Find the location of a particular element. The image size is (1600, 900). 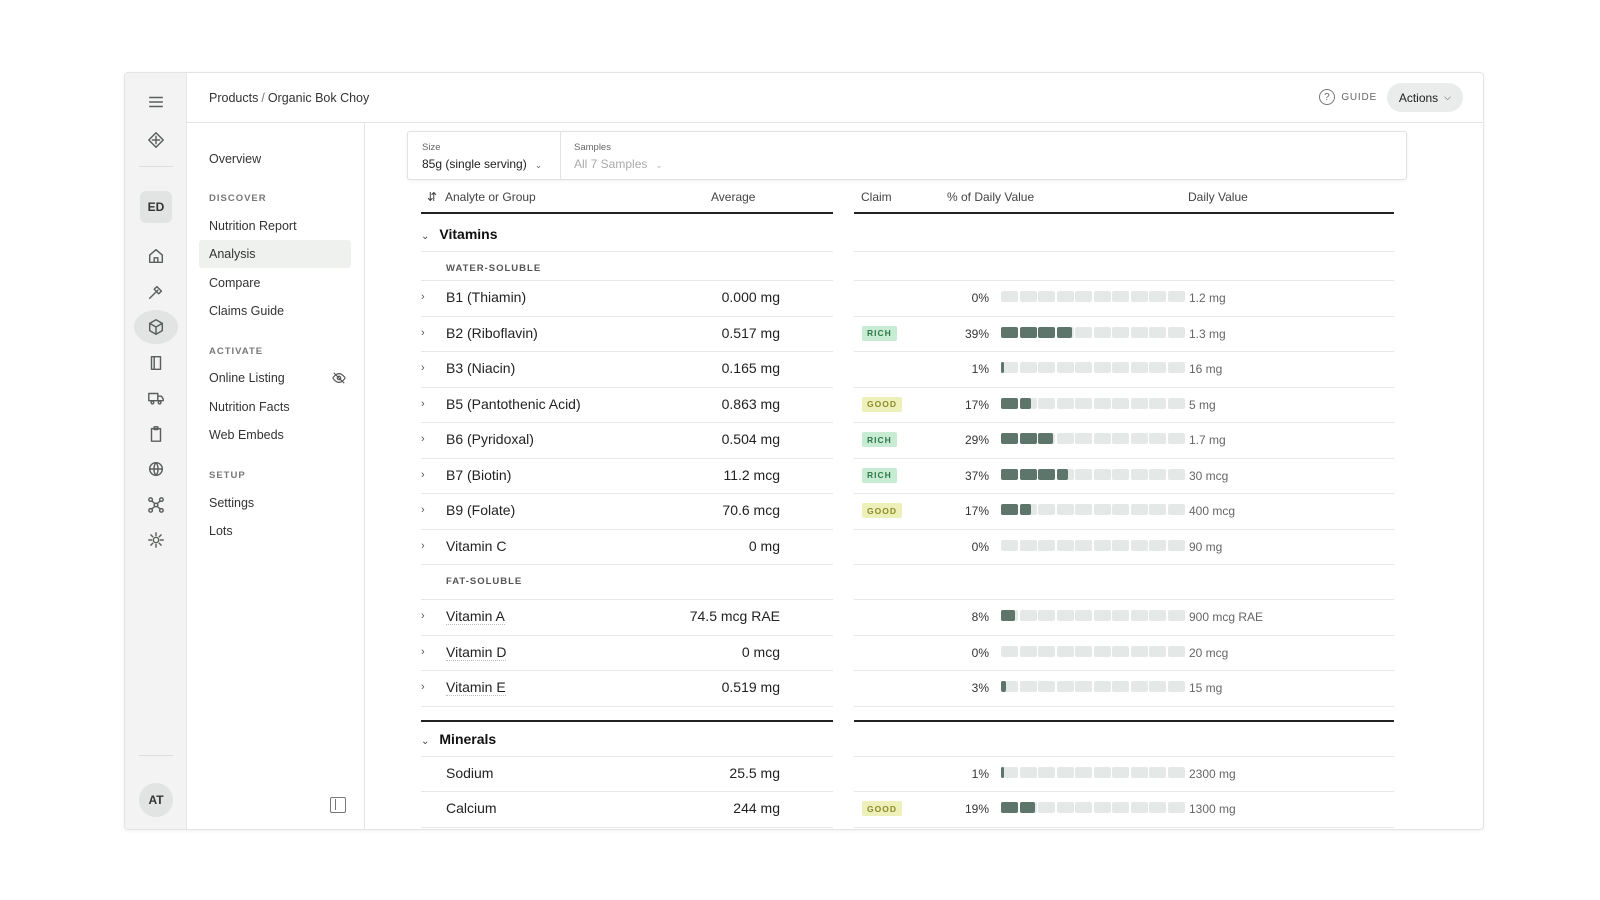

col-daily-value: Daily Value is located at coordinates (1218, 202).